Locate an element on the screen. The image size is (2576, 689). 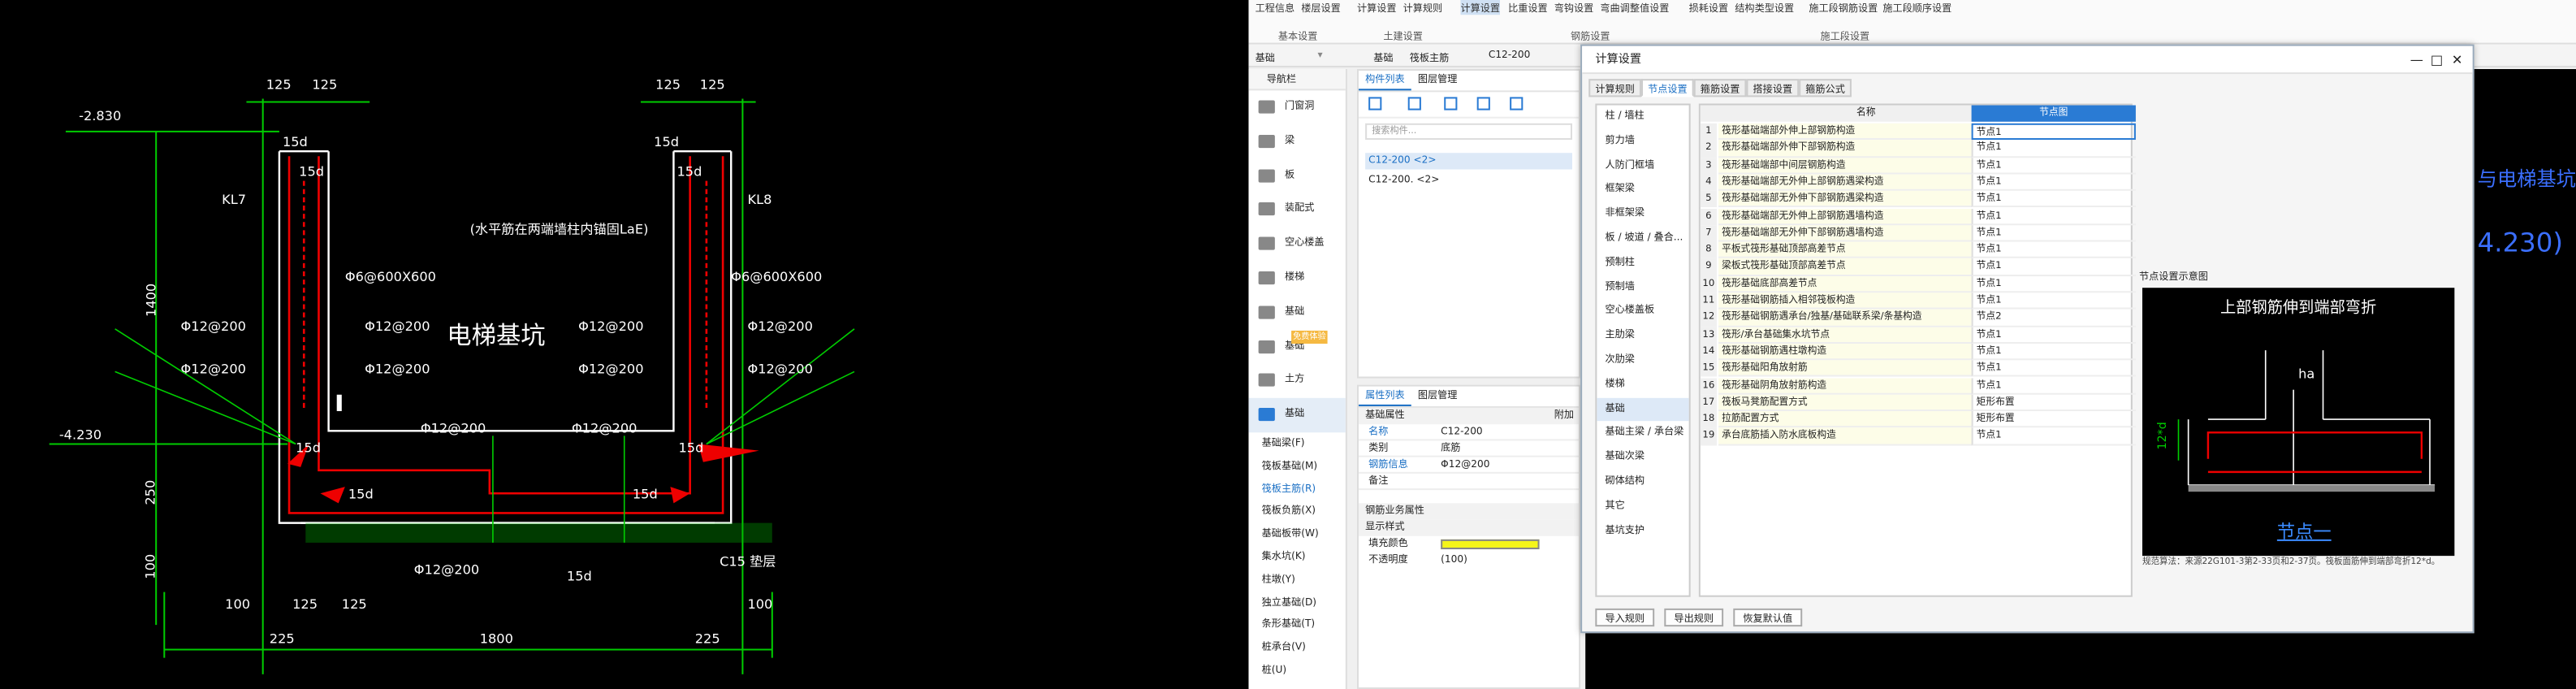
layer-icon is located at coordinates (1483, 103).